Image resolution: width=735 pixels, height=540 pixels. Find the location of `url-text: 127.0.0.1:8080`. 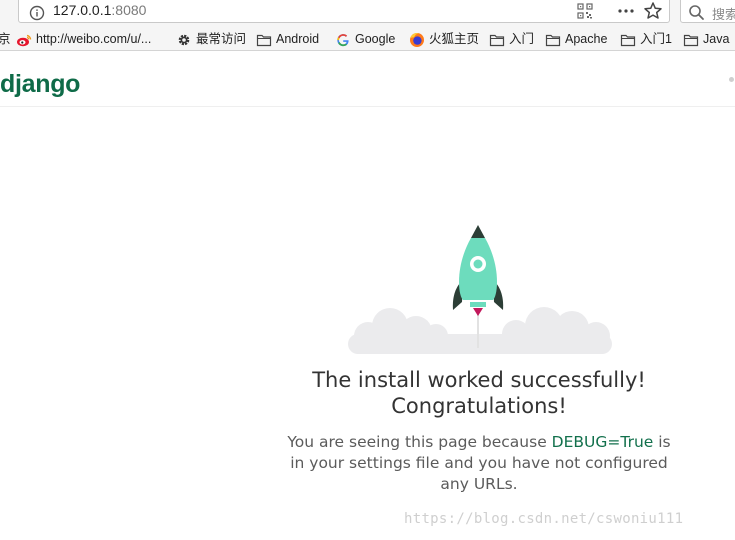

url-text: 127.0.0.1:8080 is located at coordinates (99, 10).